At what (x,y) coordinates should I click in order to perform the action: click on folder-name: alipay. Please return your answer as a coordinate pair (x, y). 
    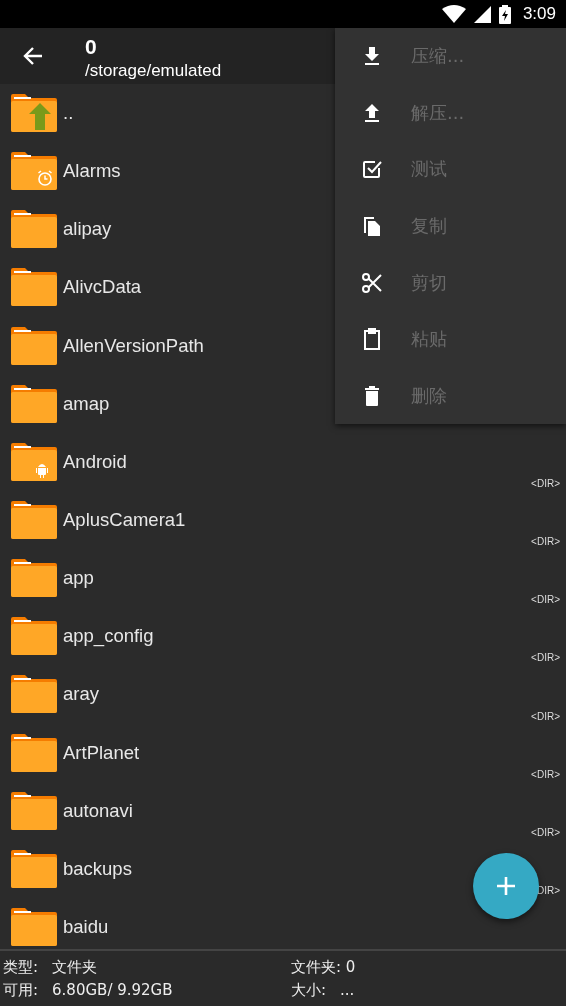
    Looking at the image, I should click on (87, 229).